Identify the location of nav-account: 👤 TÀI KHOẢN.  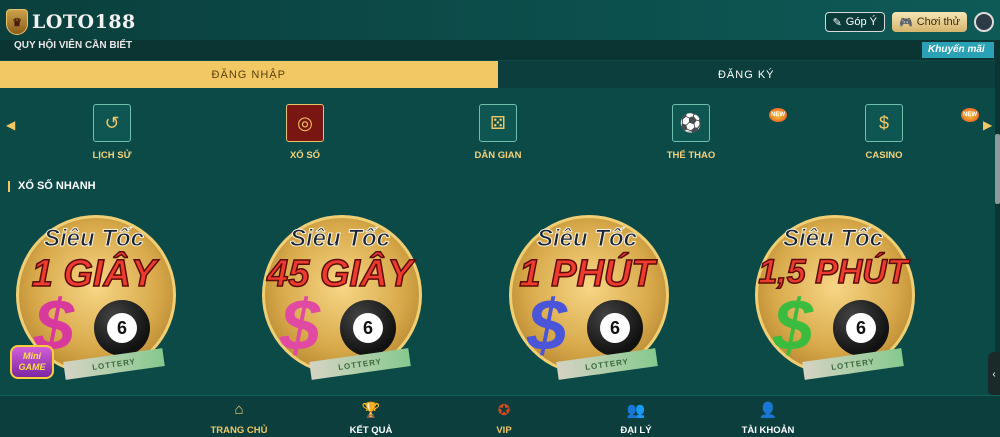
(768, 418).